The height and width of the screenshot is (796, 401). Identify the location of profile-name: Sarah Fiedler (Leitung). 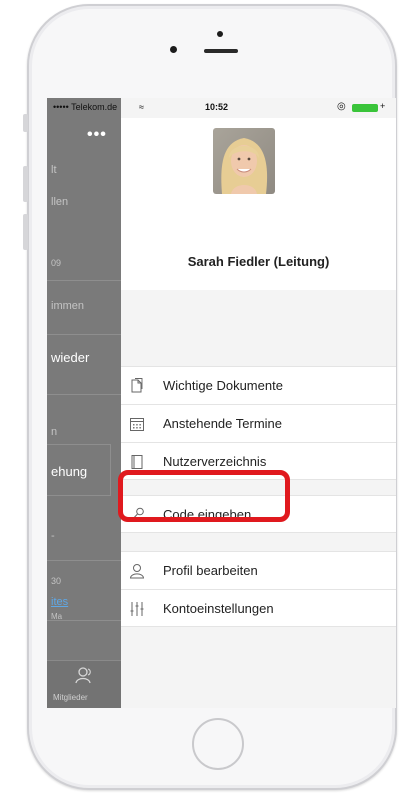
(258, 261).